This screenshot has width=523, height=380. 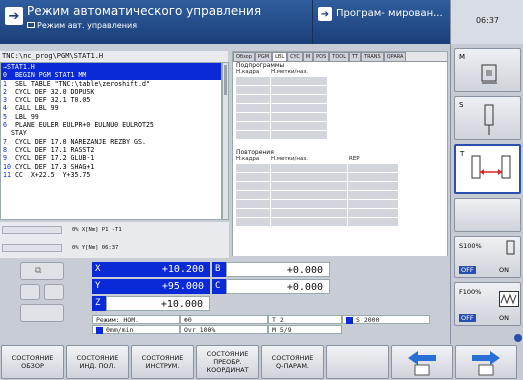 I want to click on line-text: CALL LBL 99, so click(x=36, y=108).